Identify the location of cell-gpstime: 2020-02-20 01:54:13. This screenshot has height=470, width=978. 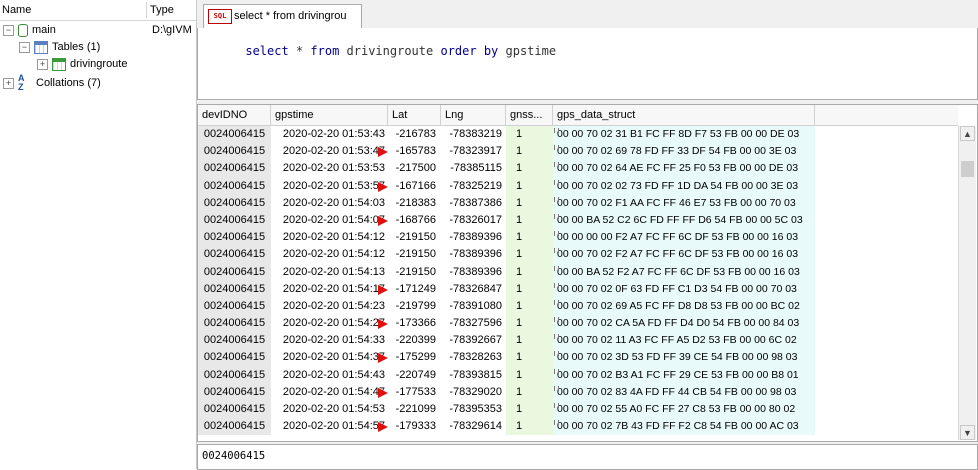
(329, 272).